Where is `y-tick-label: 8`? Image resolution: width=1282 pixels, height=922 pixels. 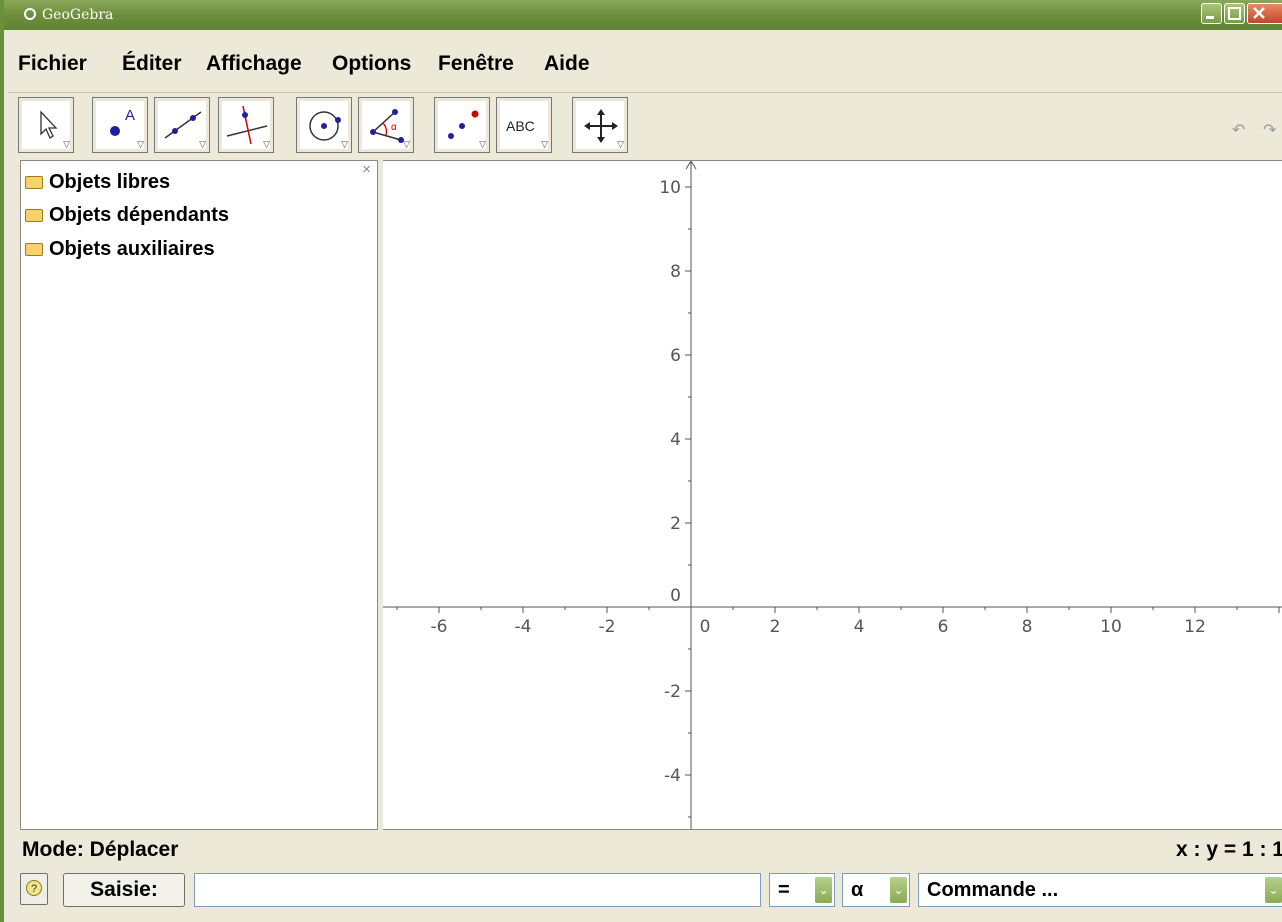
y-tick-label: 8 is located at coordinates (675, 272).